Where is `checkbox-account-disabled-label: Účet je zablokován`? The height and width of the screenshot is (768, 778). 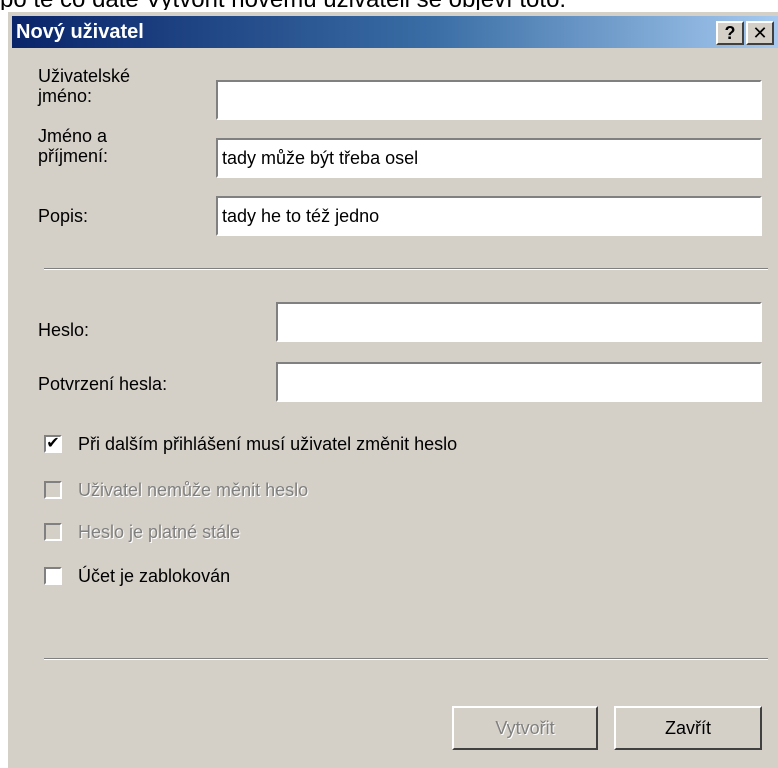 checkbox-account-disabled-label: Účet je zablokován is located at coordinates (154, 575).